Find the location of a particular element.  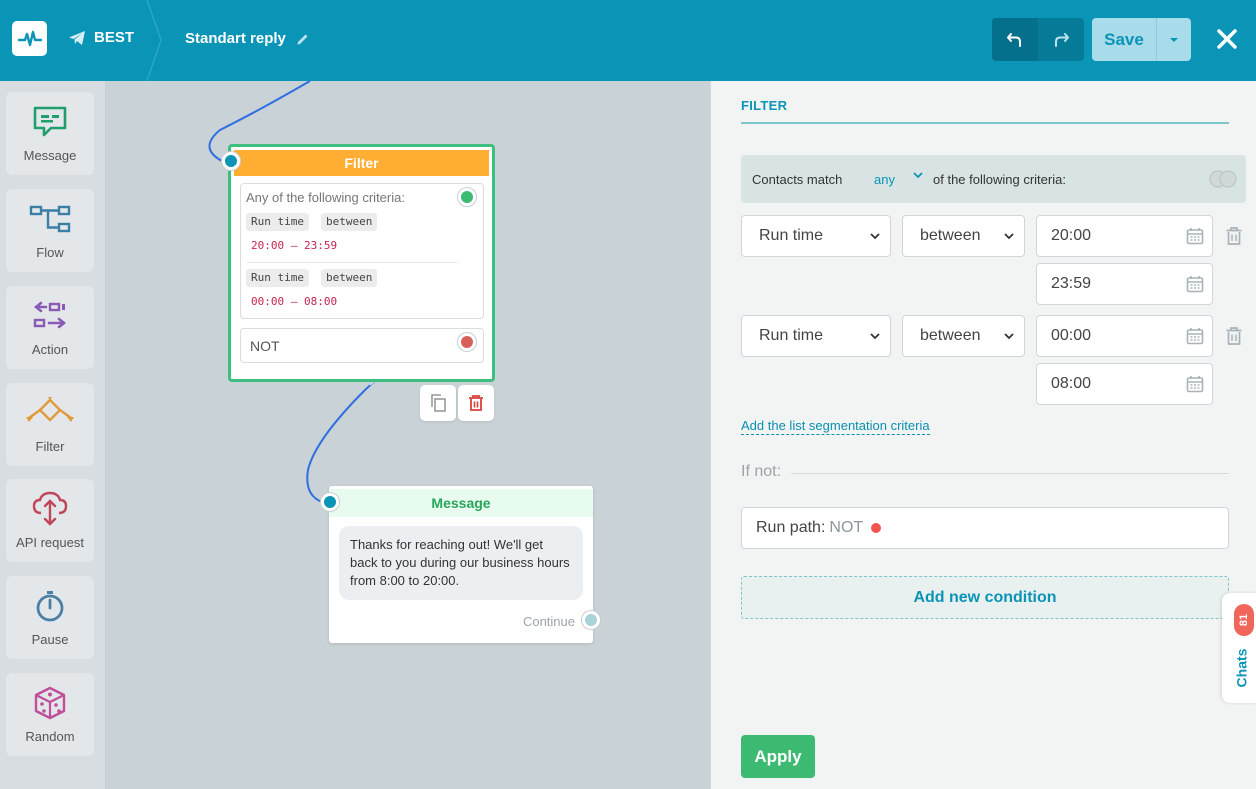

chats-tab-label: Chats is located at coordinates (1241, 668).